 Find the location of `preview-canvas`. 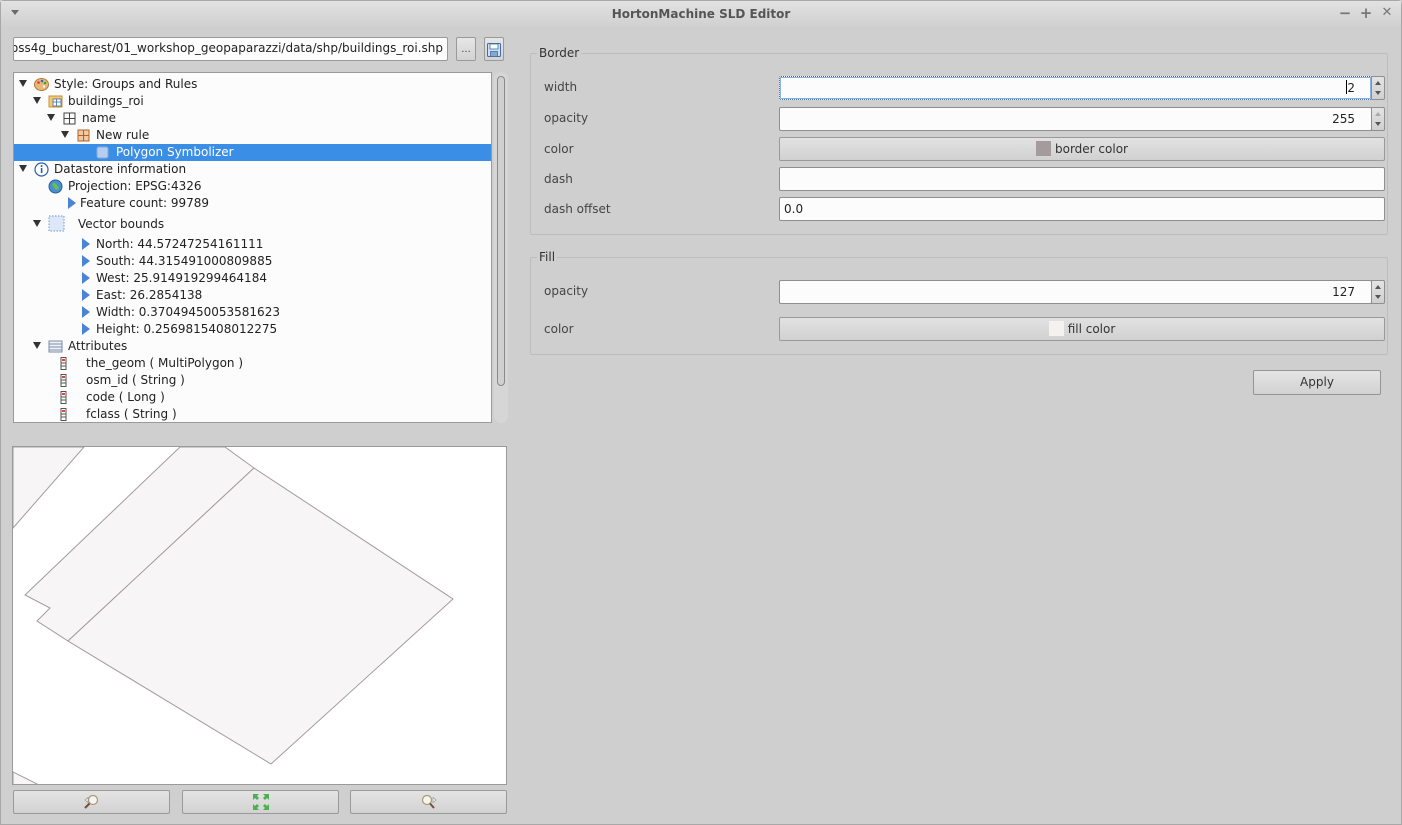

preview-canvas is located at coordinates (233, 615).